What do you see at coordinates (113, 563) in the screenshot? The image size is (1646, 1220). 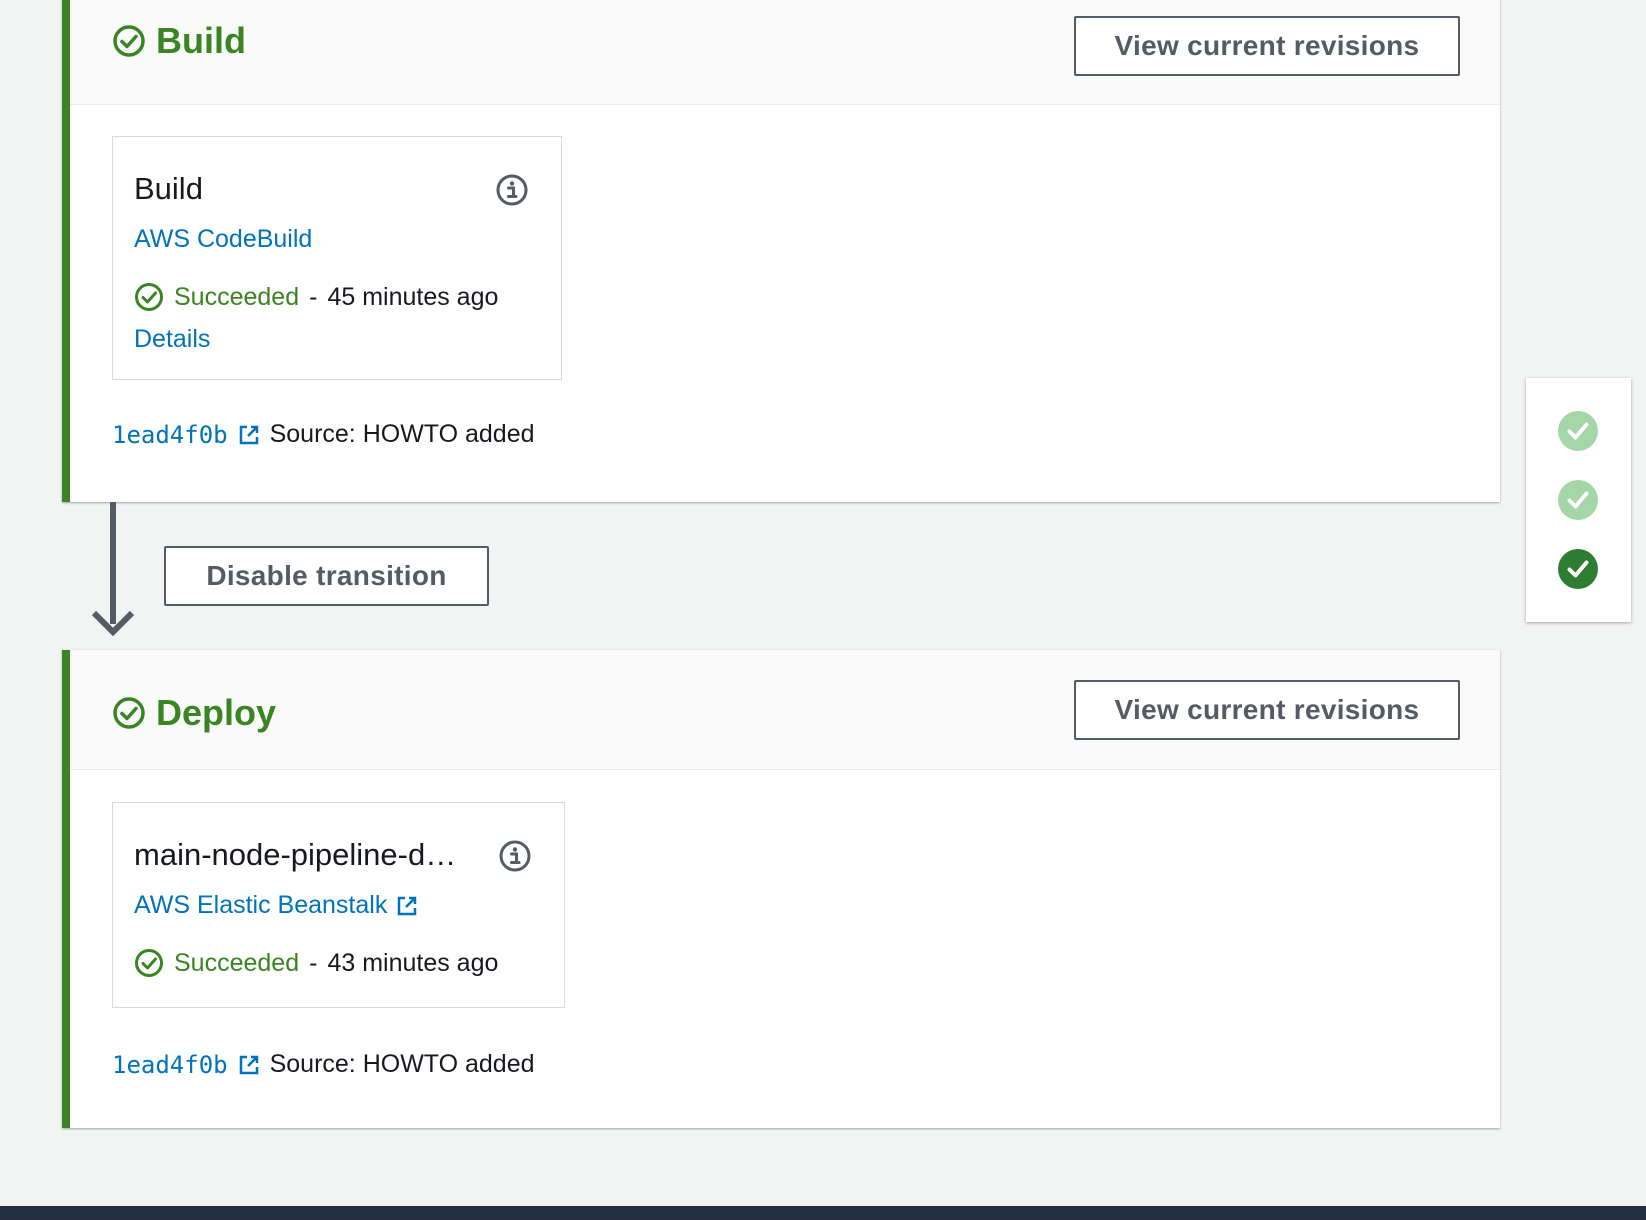 I see `transition-connector` at bounding box center [113, 563].